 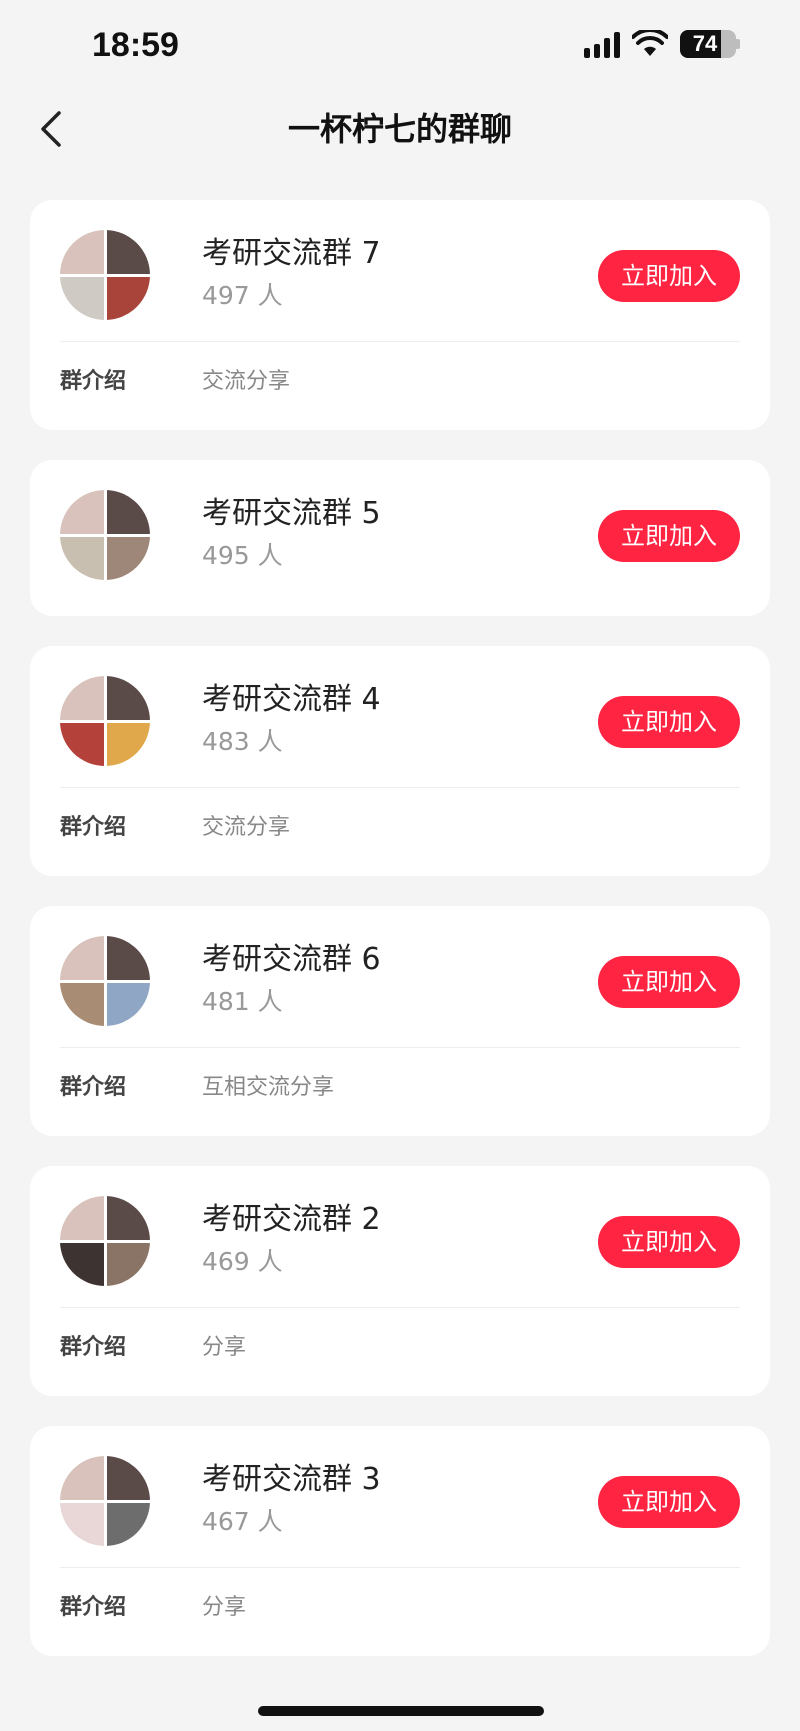 I want to click on group-card: 考研交流群 5 495 人 立即加入, so click(x=400, y=538).